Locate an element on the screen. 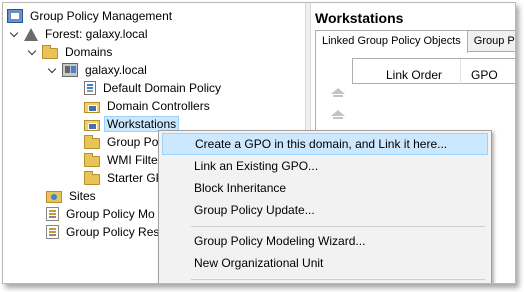  tree-label: Group Policy Management is located at coordinates (101, 16).